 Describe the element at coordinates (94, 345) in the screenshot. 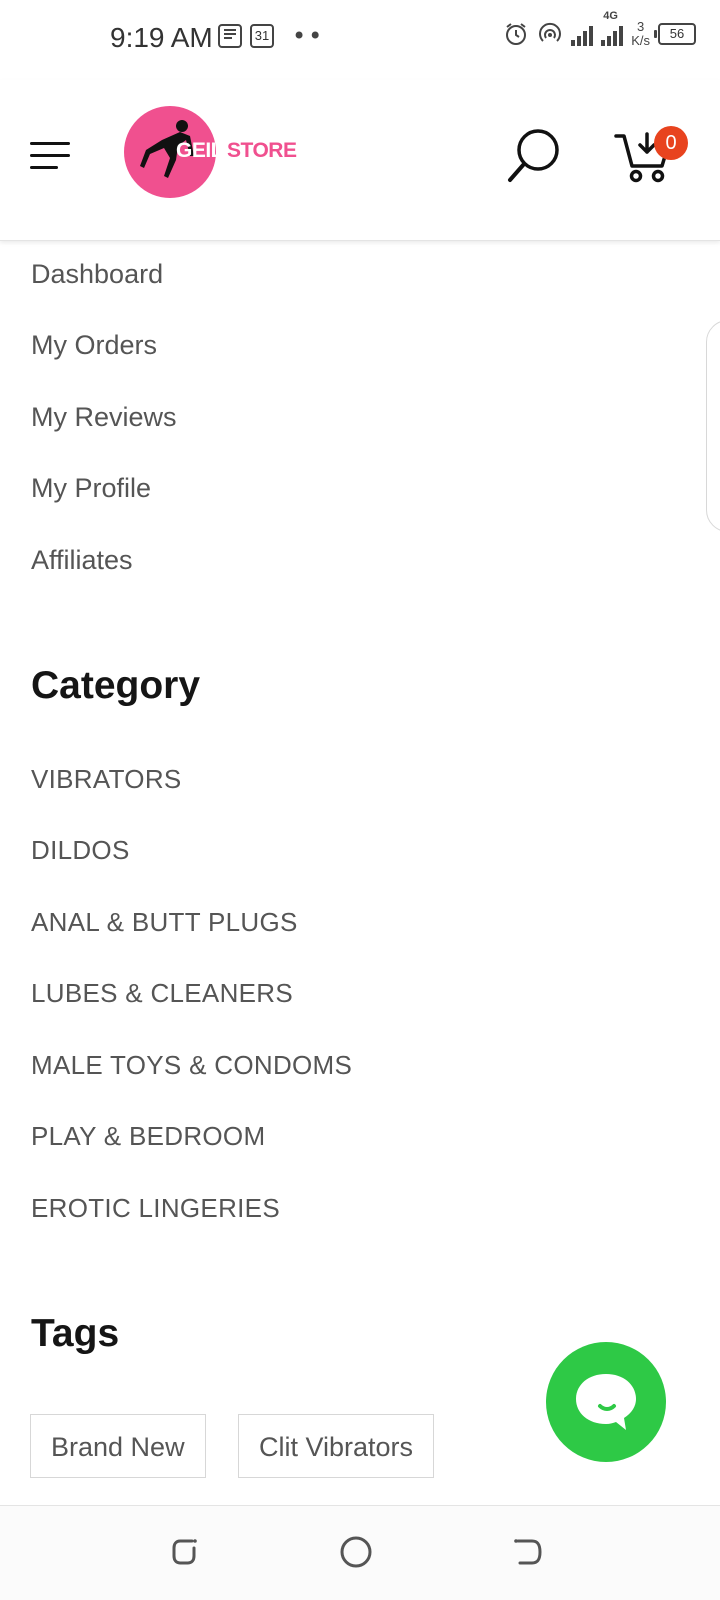

I see `my-orders-link: My Orders` at that location.